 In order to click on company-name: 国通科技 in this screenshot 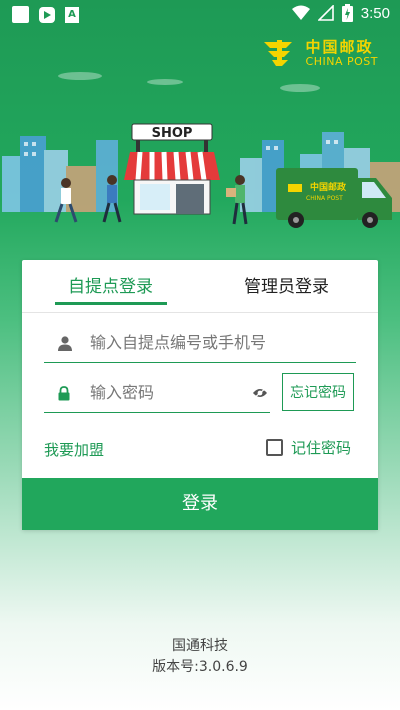, I will do `click(200, 646)`.